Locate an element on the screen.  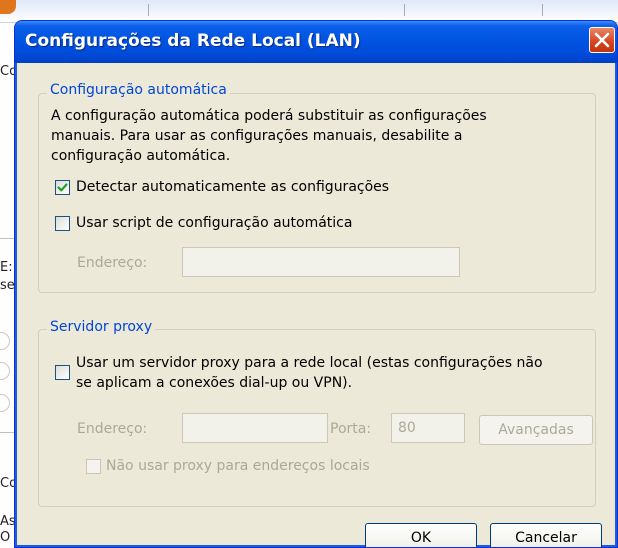
bypass-local-label: Não usar proxy para endereços locais is located at coordinates (238, 466).